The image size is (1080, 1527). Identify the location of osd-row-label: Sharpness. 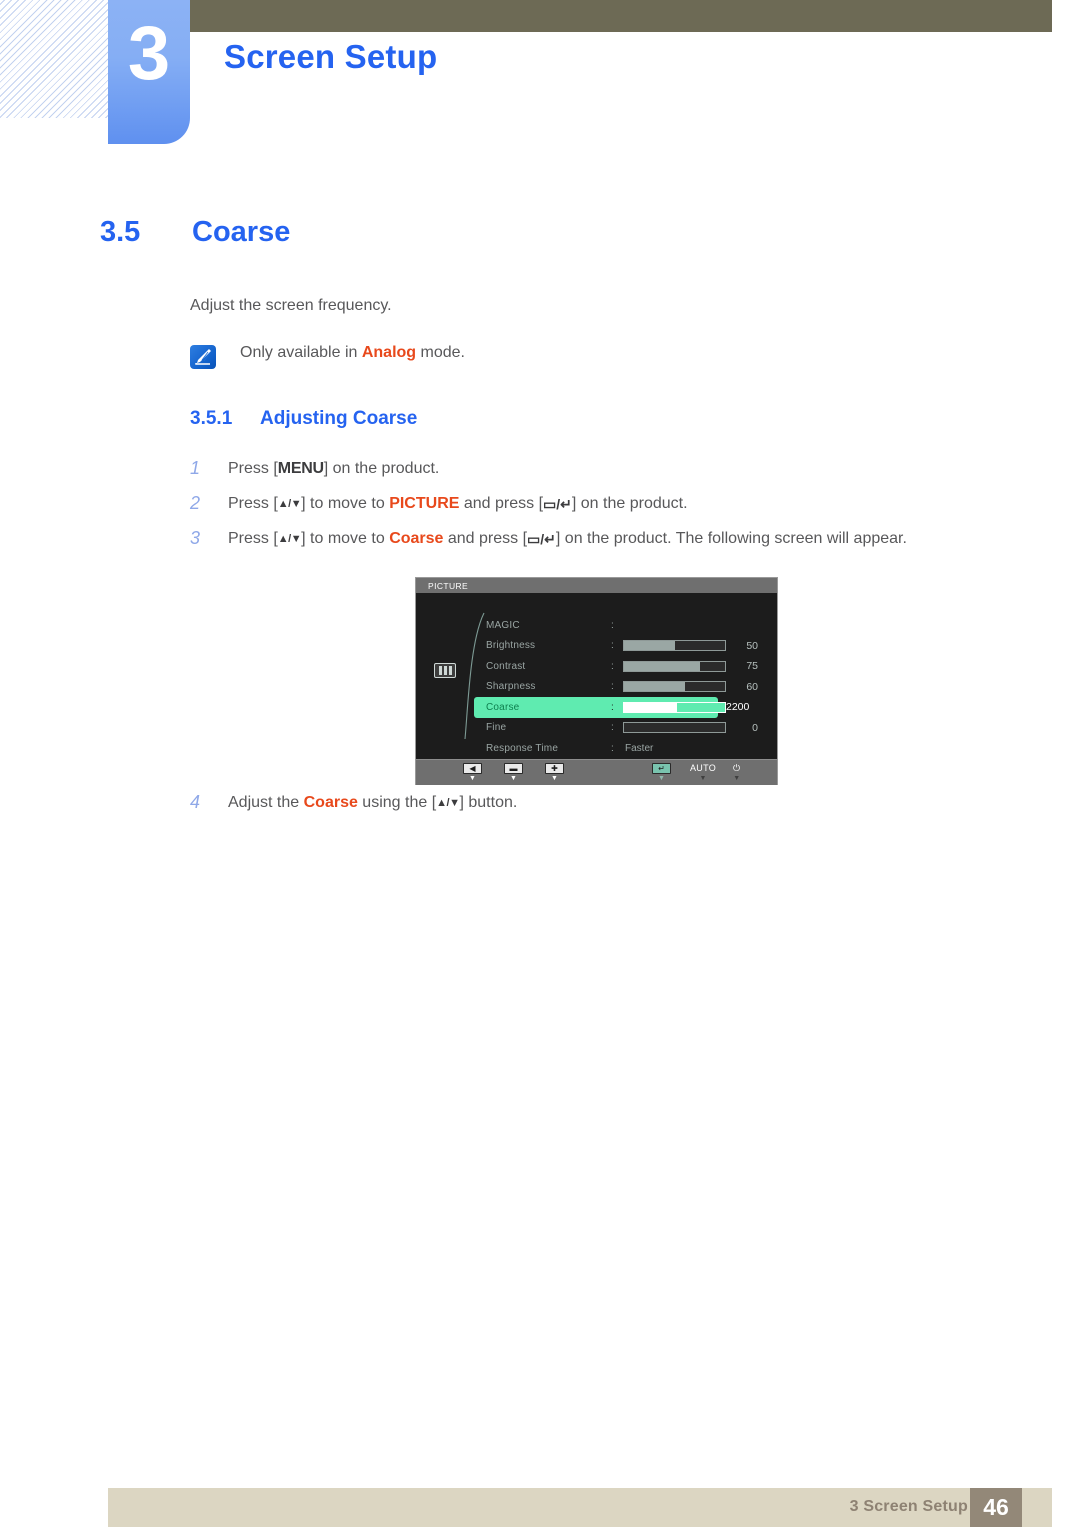
(511, 687).